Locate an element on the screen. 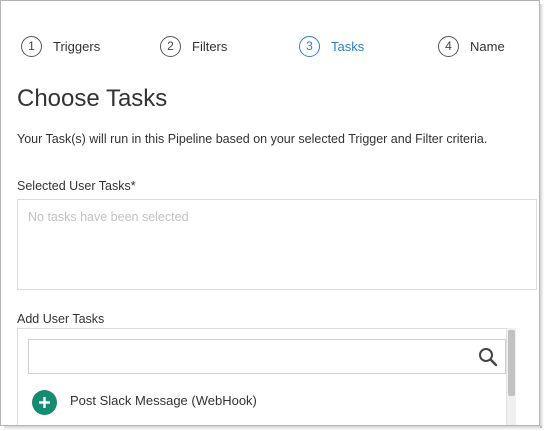 The image size is (545, 431). step-number: 1 is located at coordinates (31, 46).